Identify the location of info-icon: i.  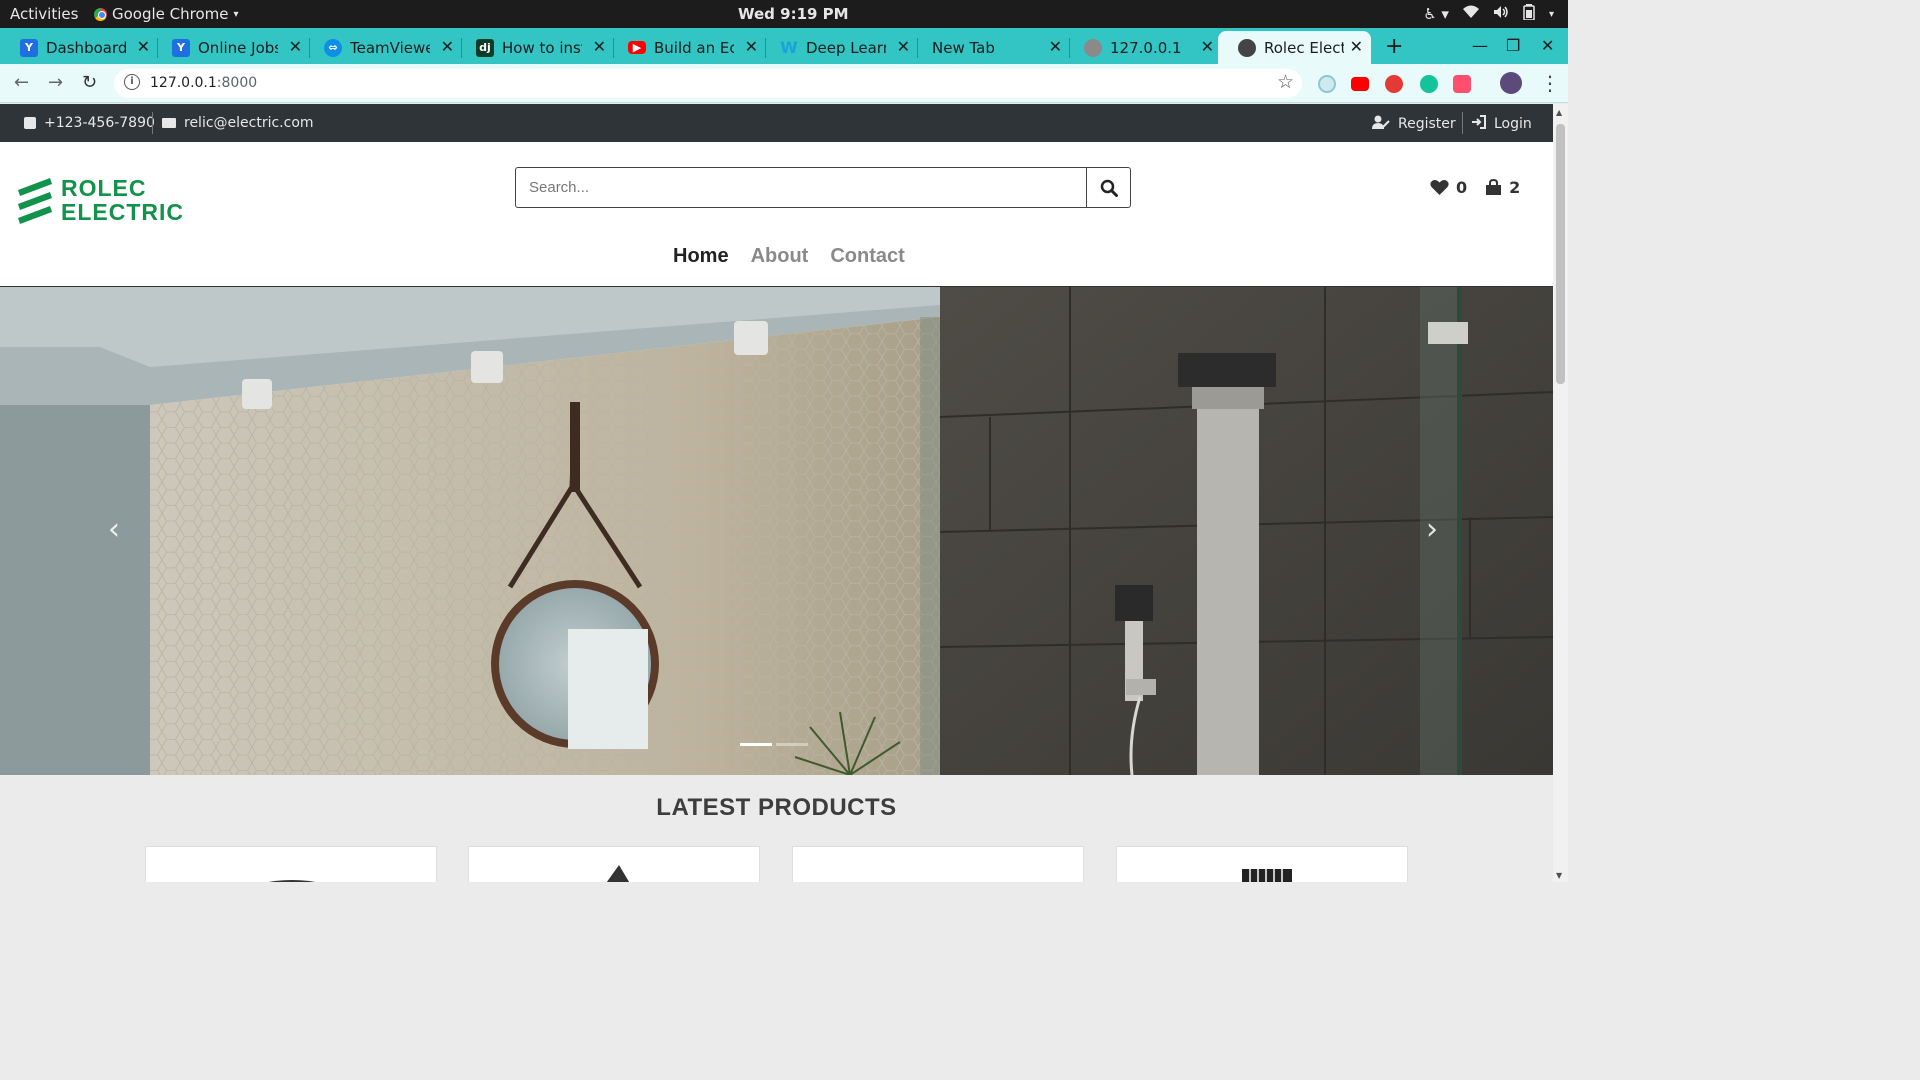
(132, 82).